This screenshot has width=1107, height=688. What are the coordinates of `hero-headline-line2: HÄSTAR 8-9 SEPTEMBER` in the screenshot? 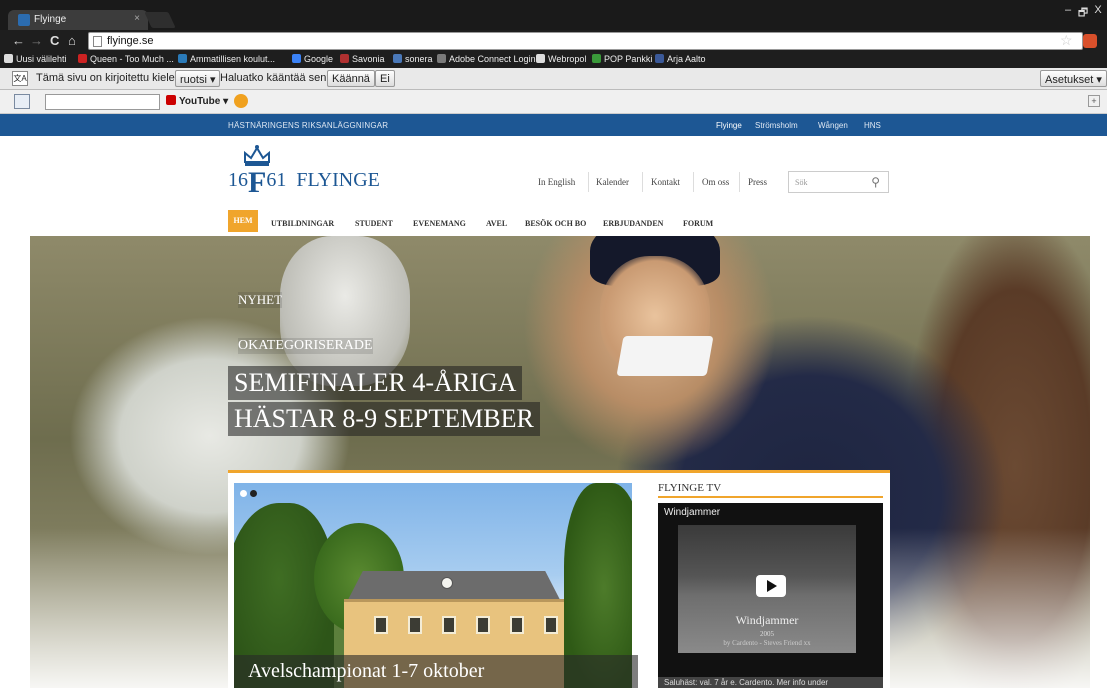 It's located at (384, 419).